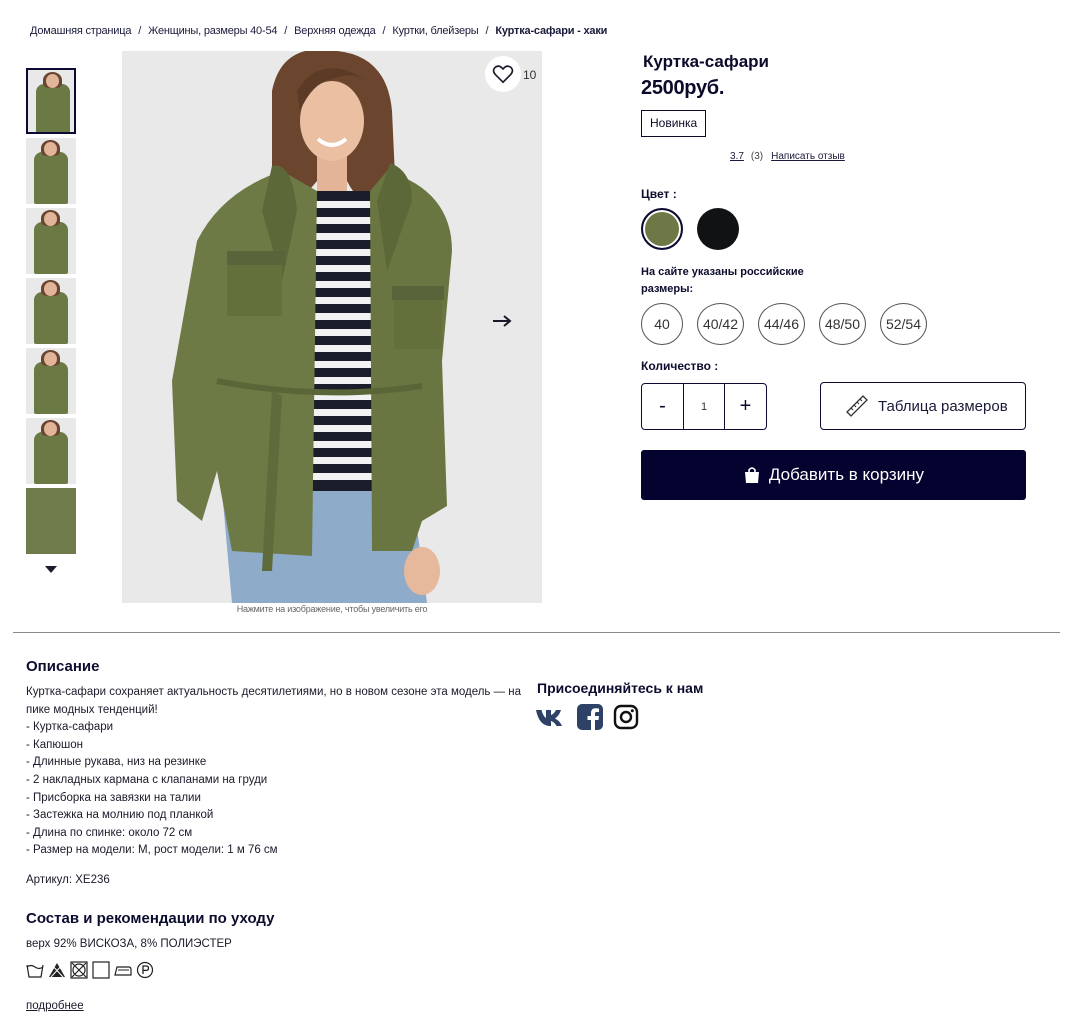 The width and height of the screenshot is (1080, 1019). What do you see at coordinates (530, 75) in the screenshot?
I see `favorite-count: 10` at bounding box center [530, 75].